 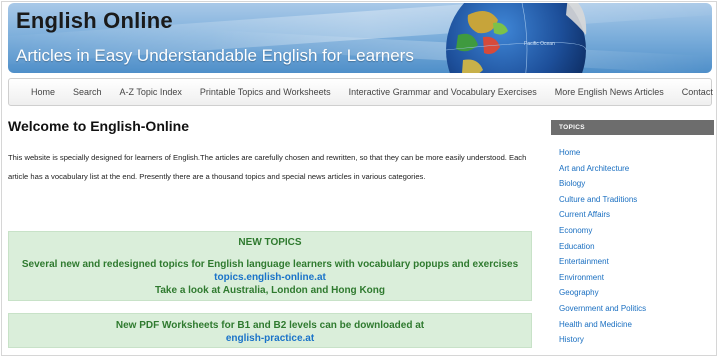 What do you see at coordinates (575, 230) in the screenshot?
I see `sidebar-item-economy: Economy` at bounding box center [575, 230].